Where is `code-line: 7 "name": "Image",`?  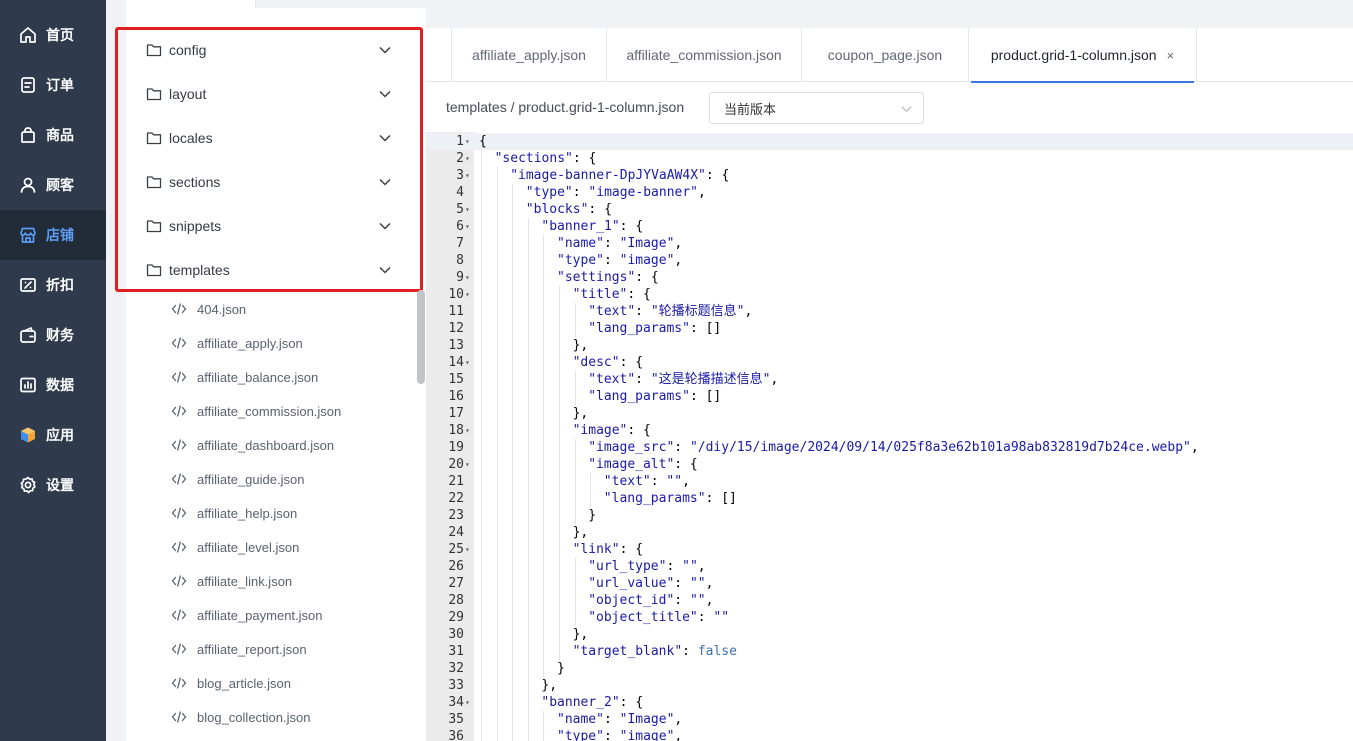
code-line: 7 "name": "Image", is located at coordinates (889, 243).